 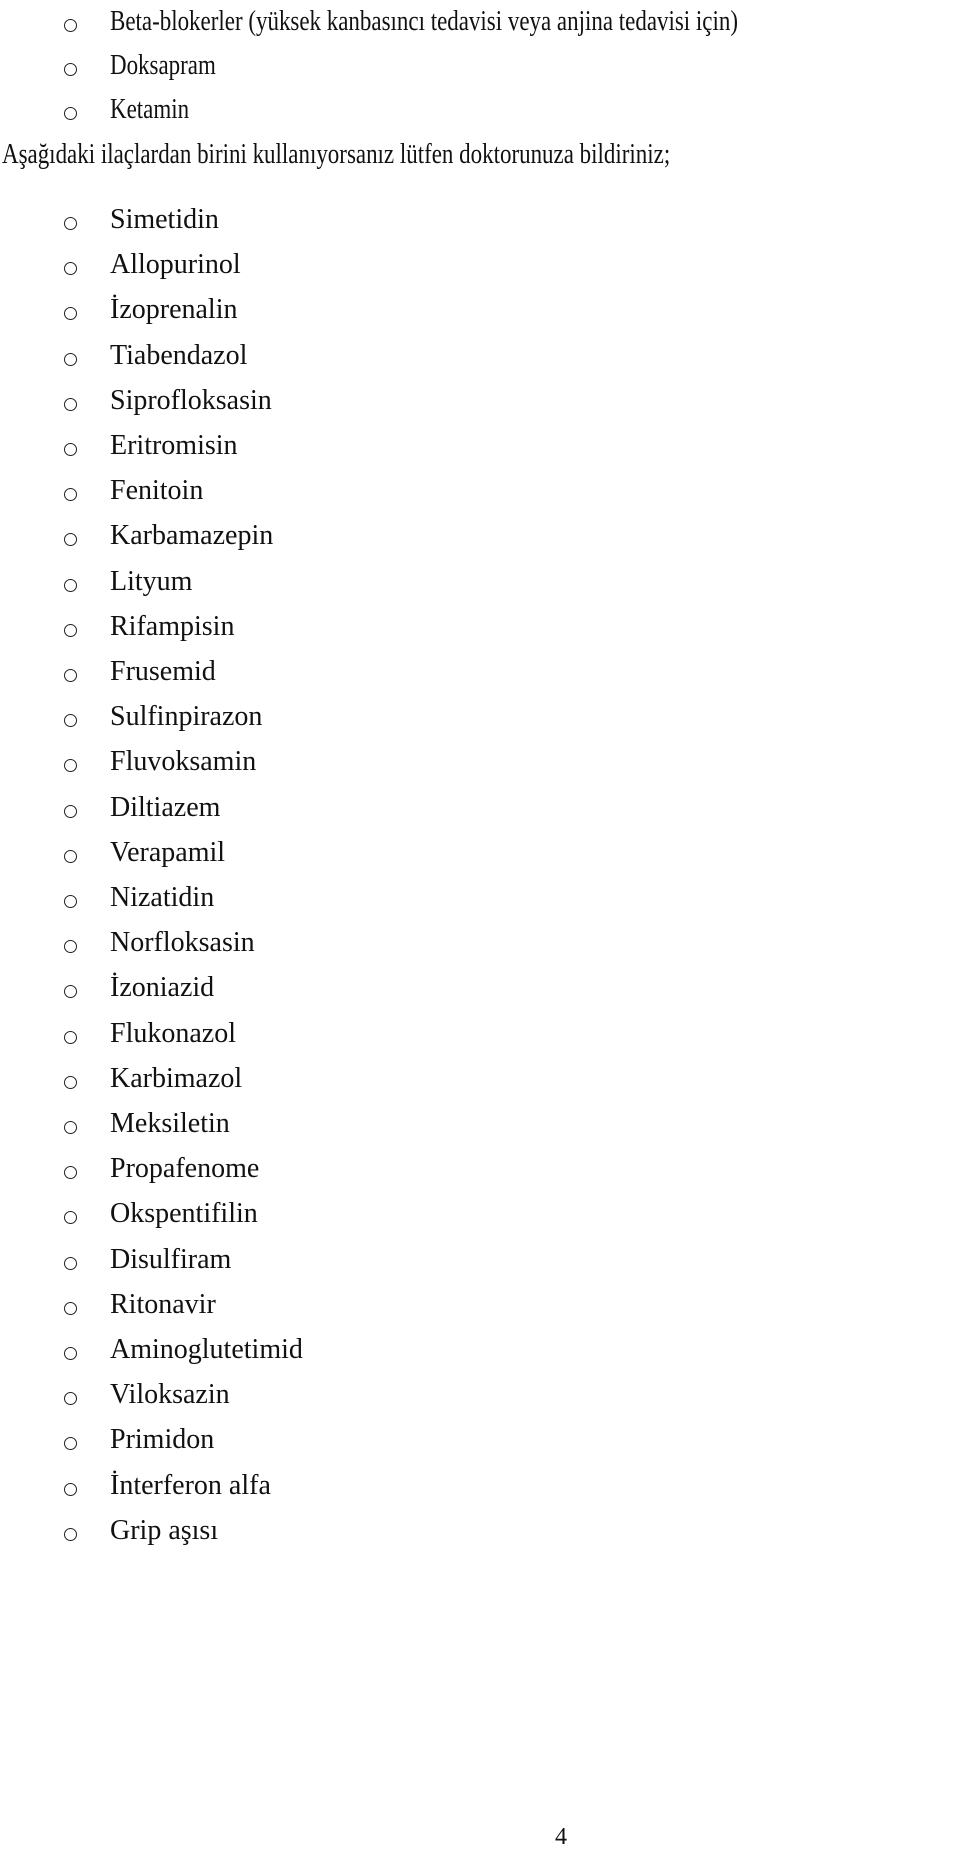 What do you see at coordinates (561, 1837) in the screenshot?
I see `page-number: 4` at bounding box center [561, 1837].